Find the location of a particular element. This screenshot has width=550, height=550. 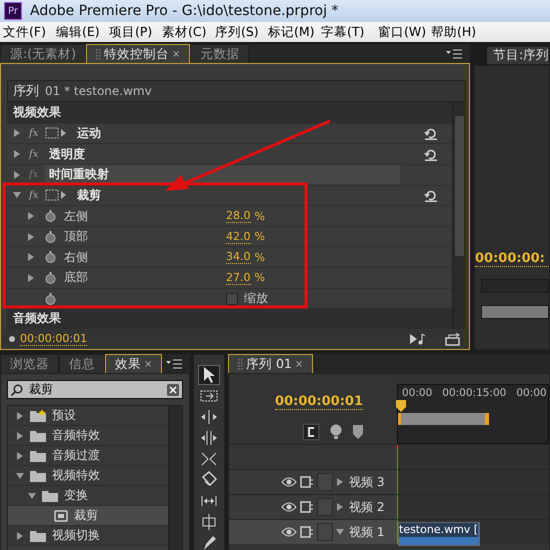

effect-row: fx 透明度 is located at coordinates (229, 153).